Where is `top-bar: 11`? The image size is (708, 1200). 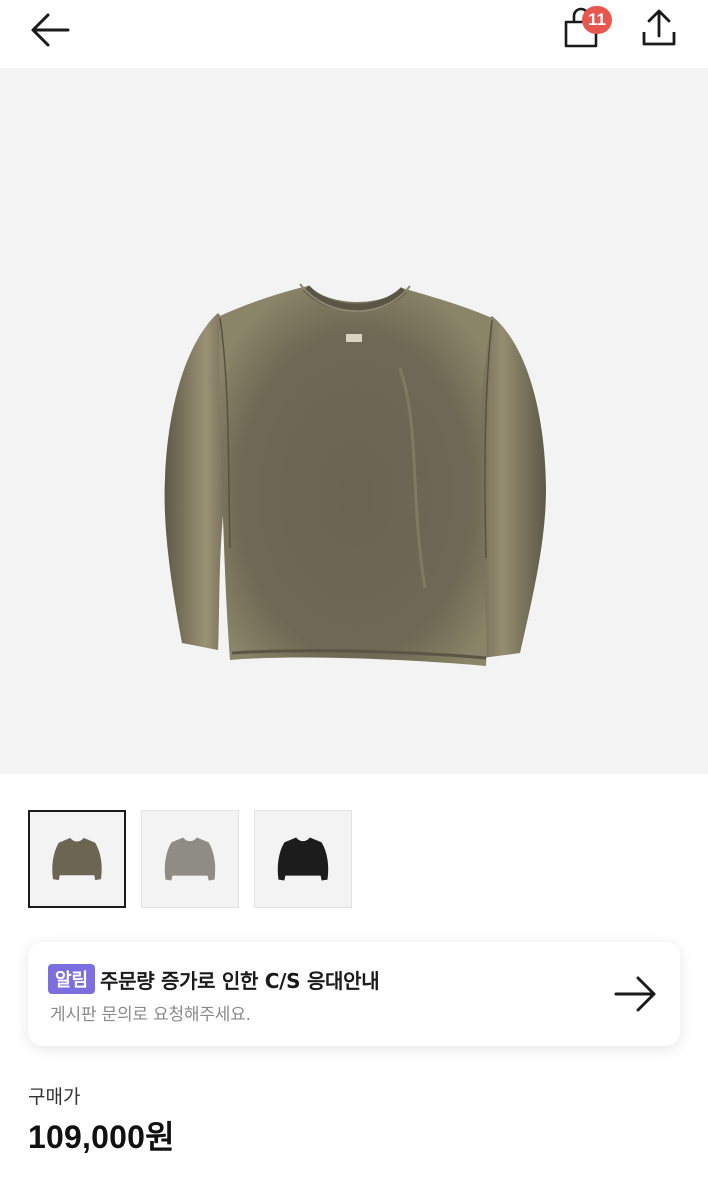
top-bar: 11 is located at coordinates (354, 34).